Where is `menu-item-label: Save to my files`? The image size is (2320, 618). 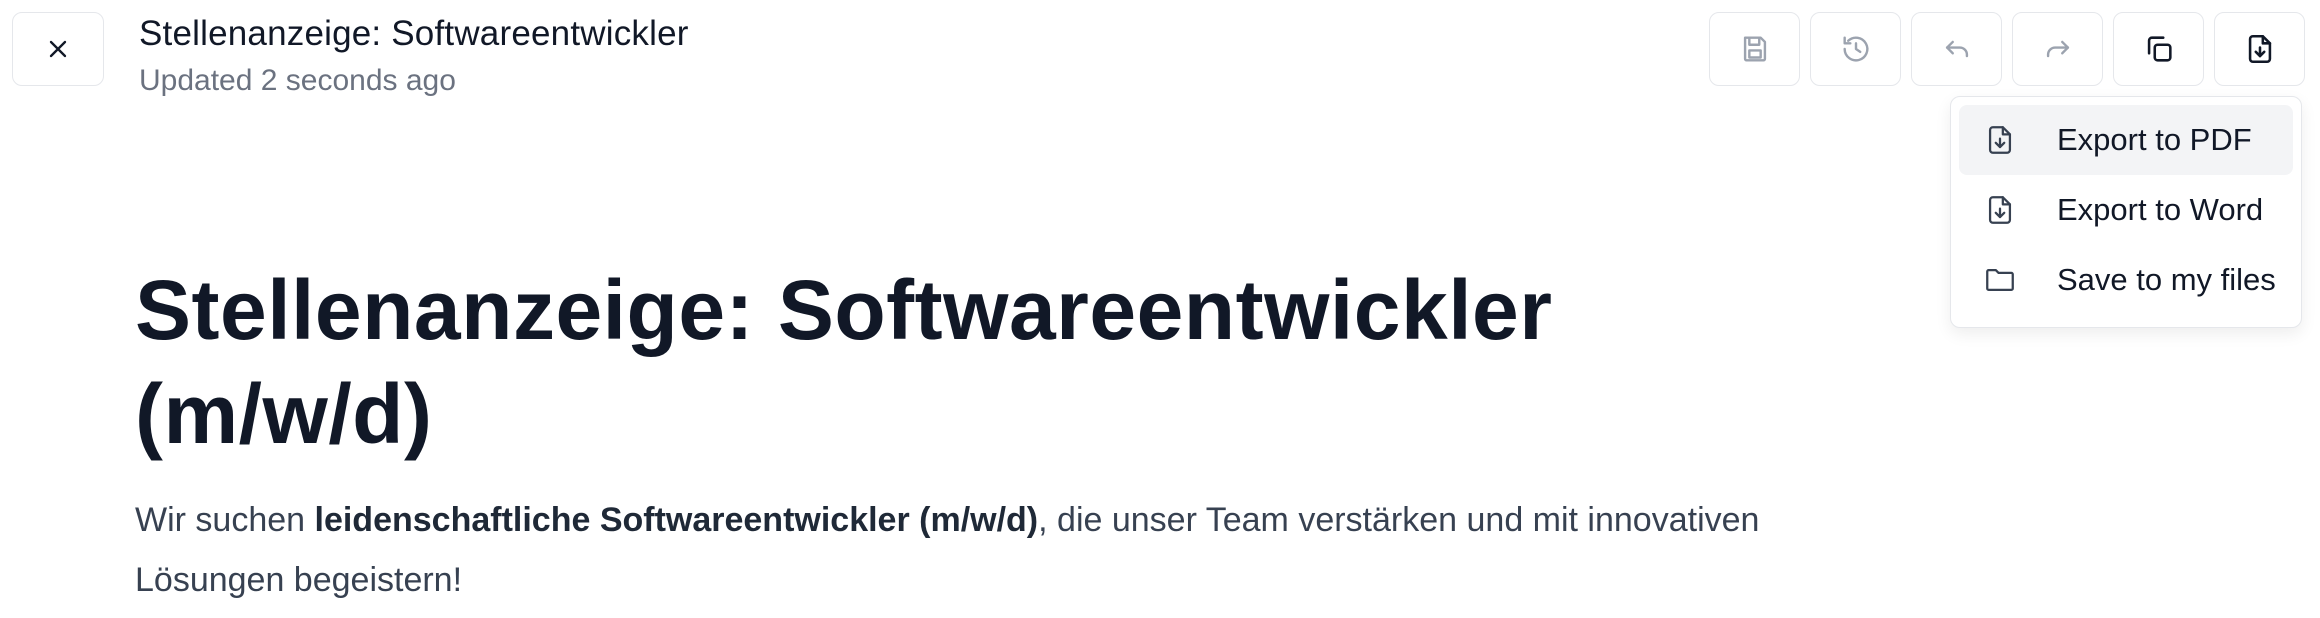 menu-item-label: Save to my files is located at coordinates (2166, 279).